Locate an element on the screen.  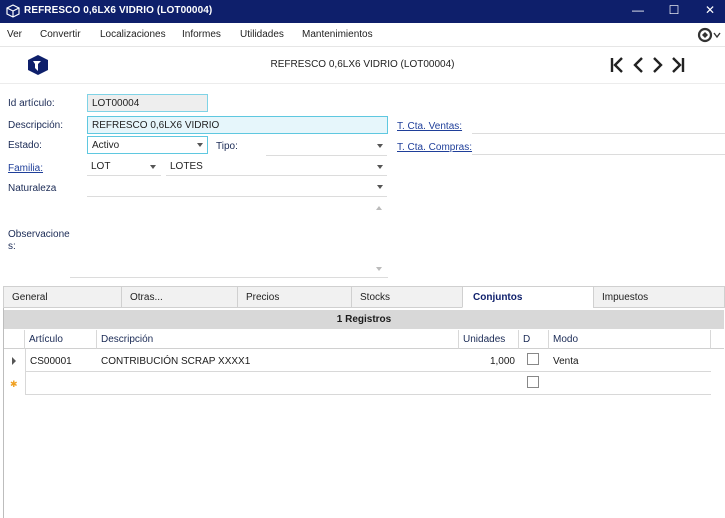
new-cell-unidades is located at coordinates (489, 383).